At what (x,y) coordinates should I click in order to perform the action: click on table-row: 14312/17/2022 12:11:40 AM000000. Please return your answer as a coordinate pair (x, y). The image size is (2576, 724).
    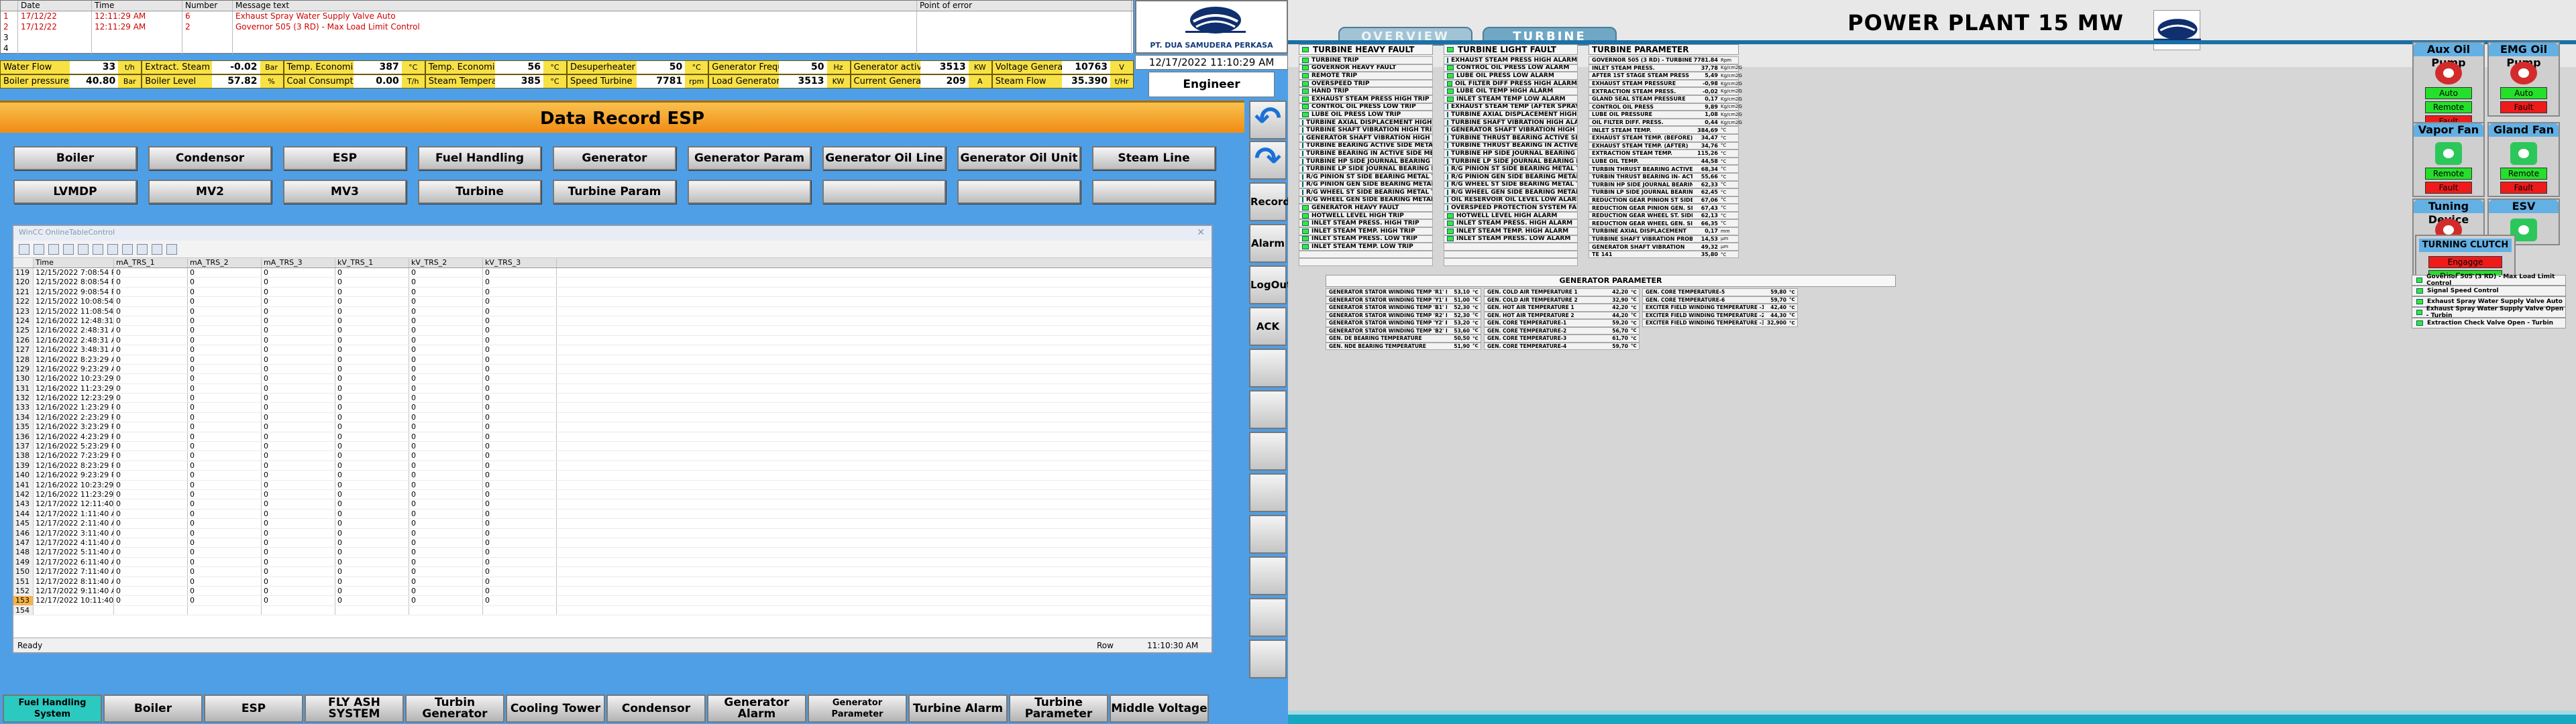
    Looking at the image, I should click on (612, 504).